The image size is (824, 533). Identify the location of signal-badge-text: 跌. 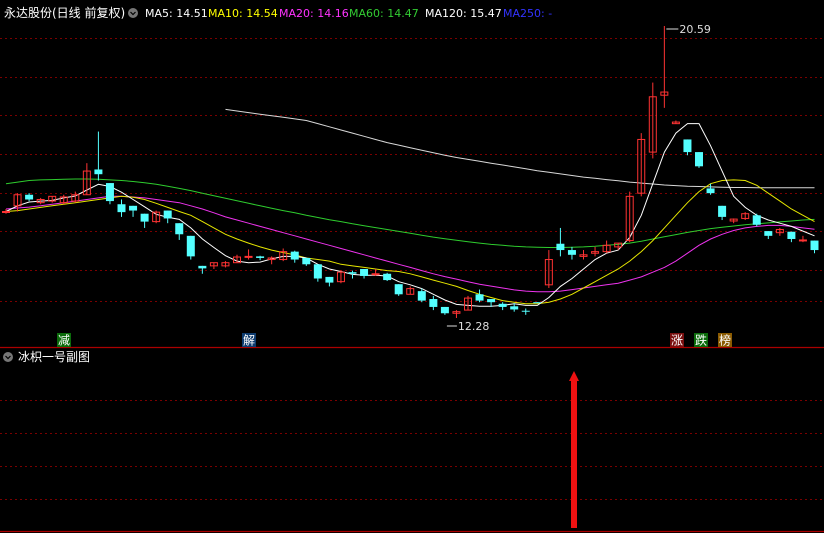
(701, 340).